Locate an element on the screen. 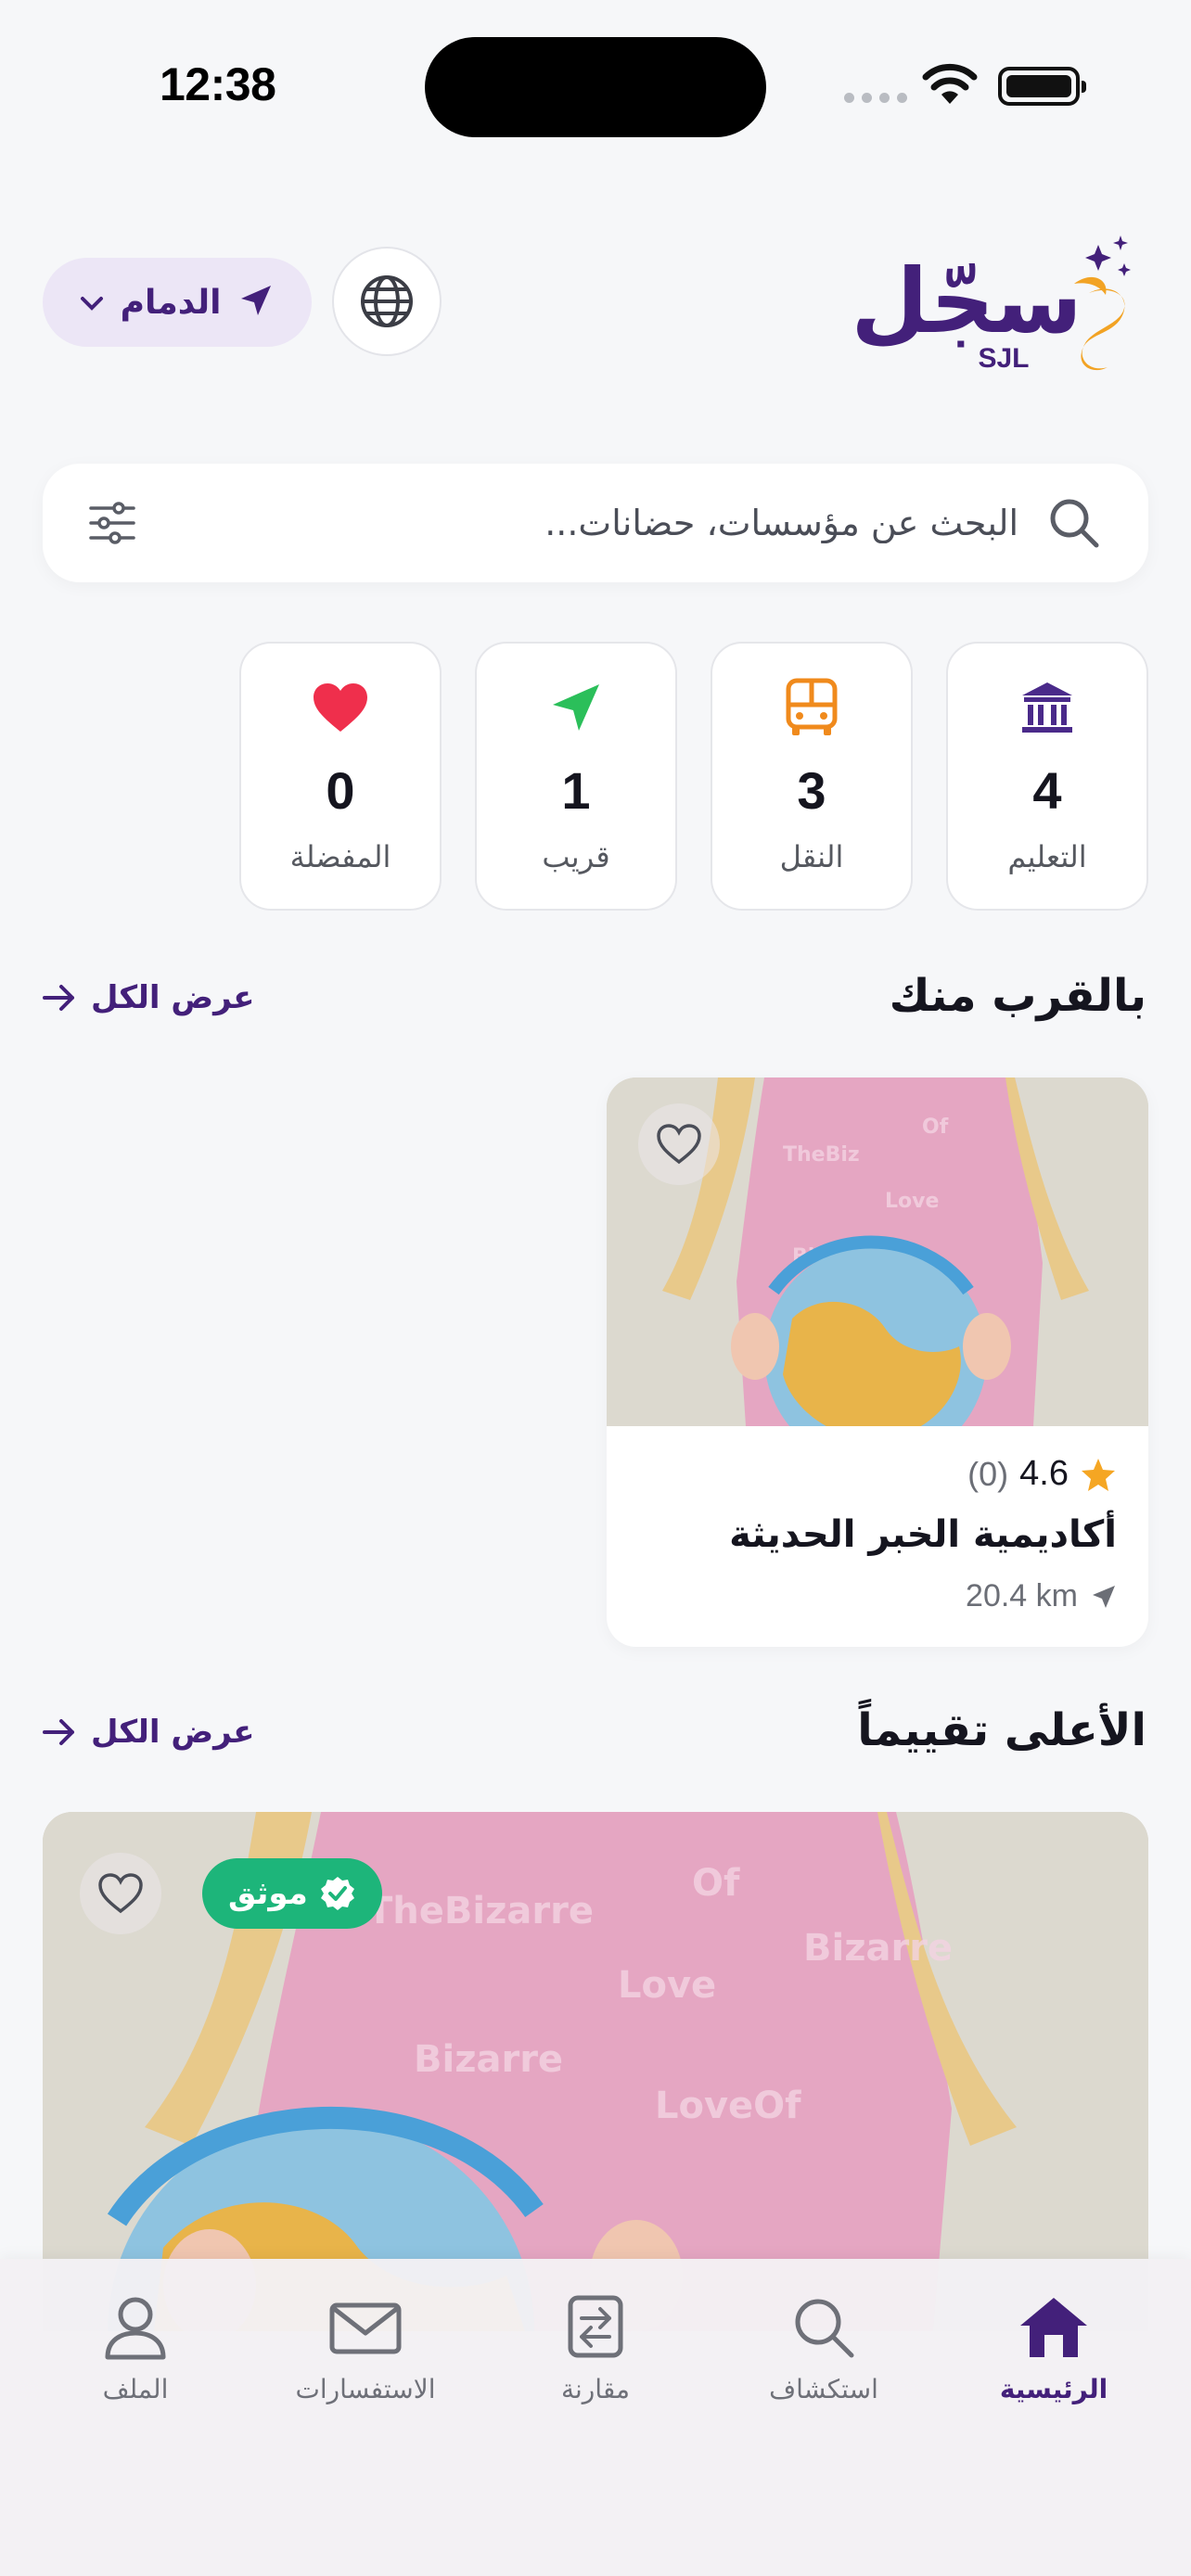  svg-text: LoveOf is located at coordinates (728, 2106).